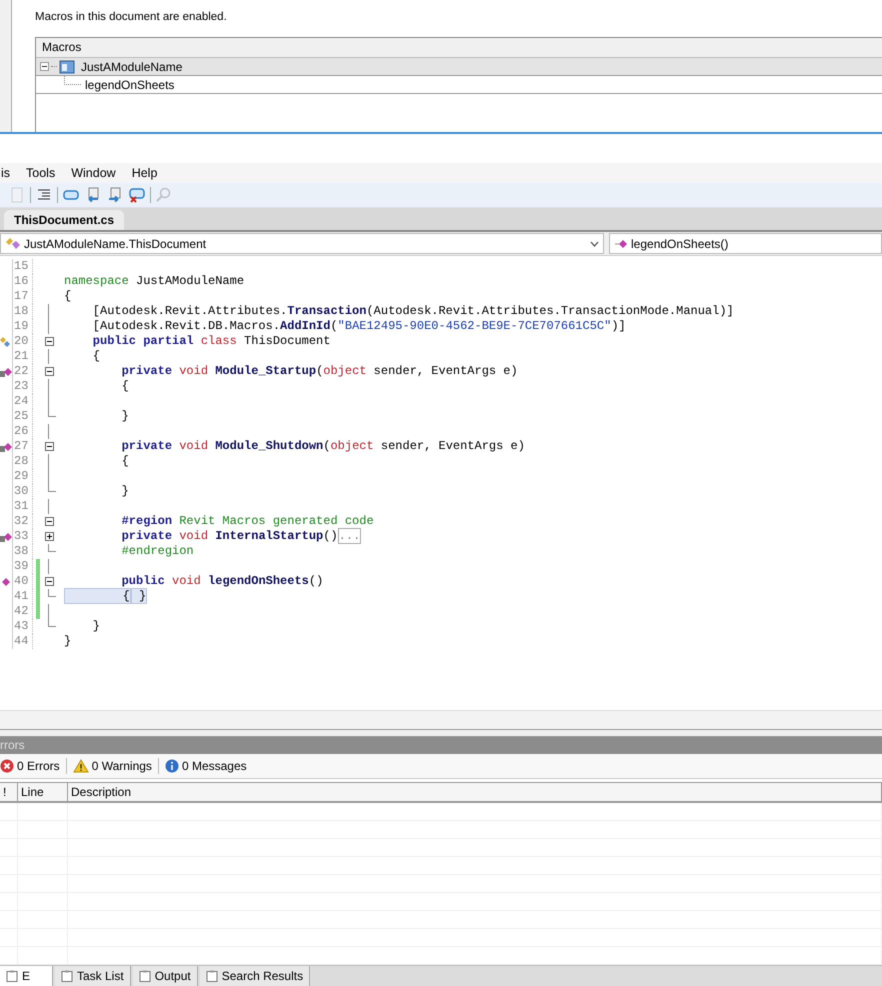  I want to click on panel-tab: Search Results, so click(255, 976).